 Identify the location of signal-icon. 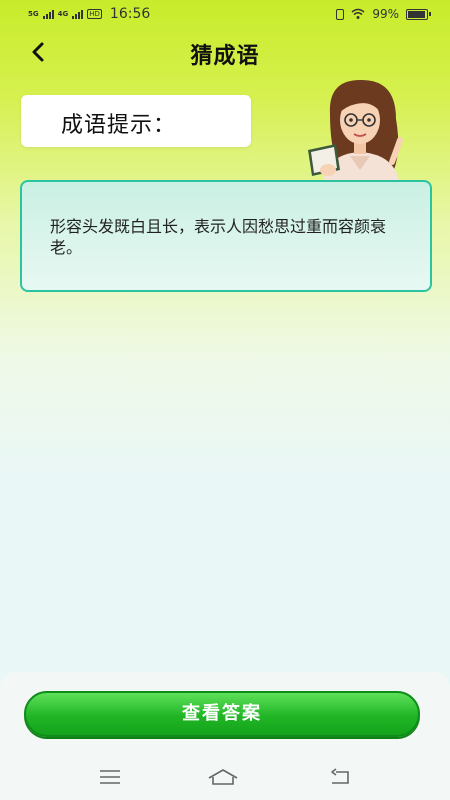
(48, 14).